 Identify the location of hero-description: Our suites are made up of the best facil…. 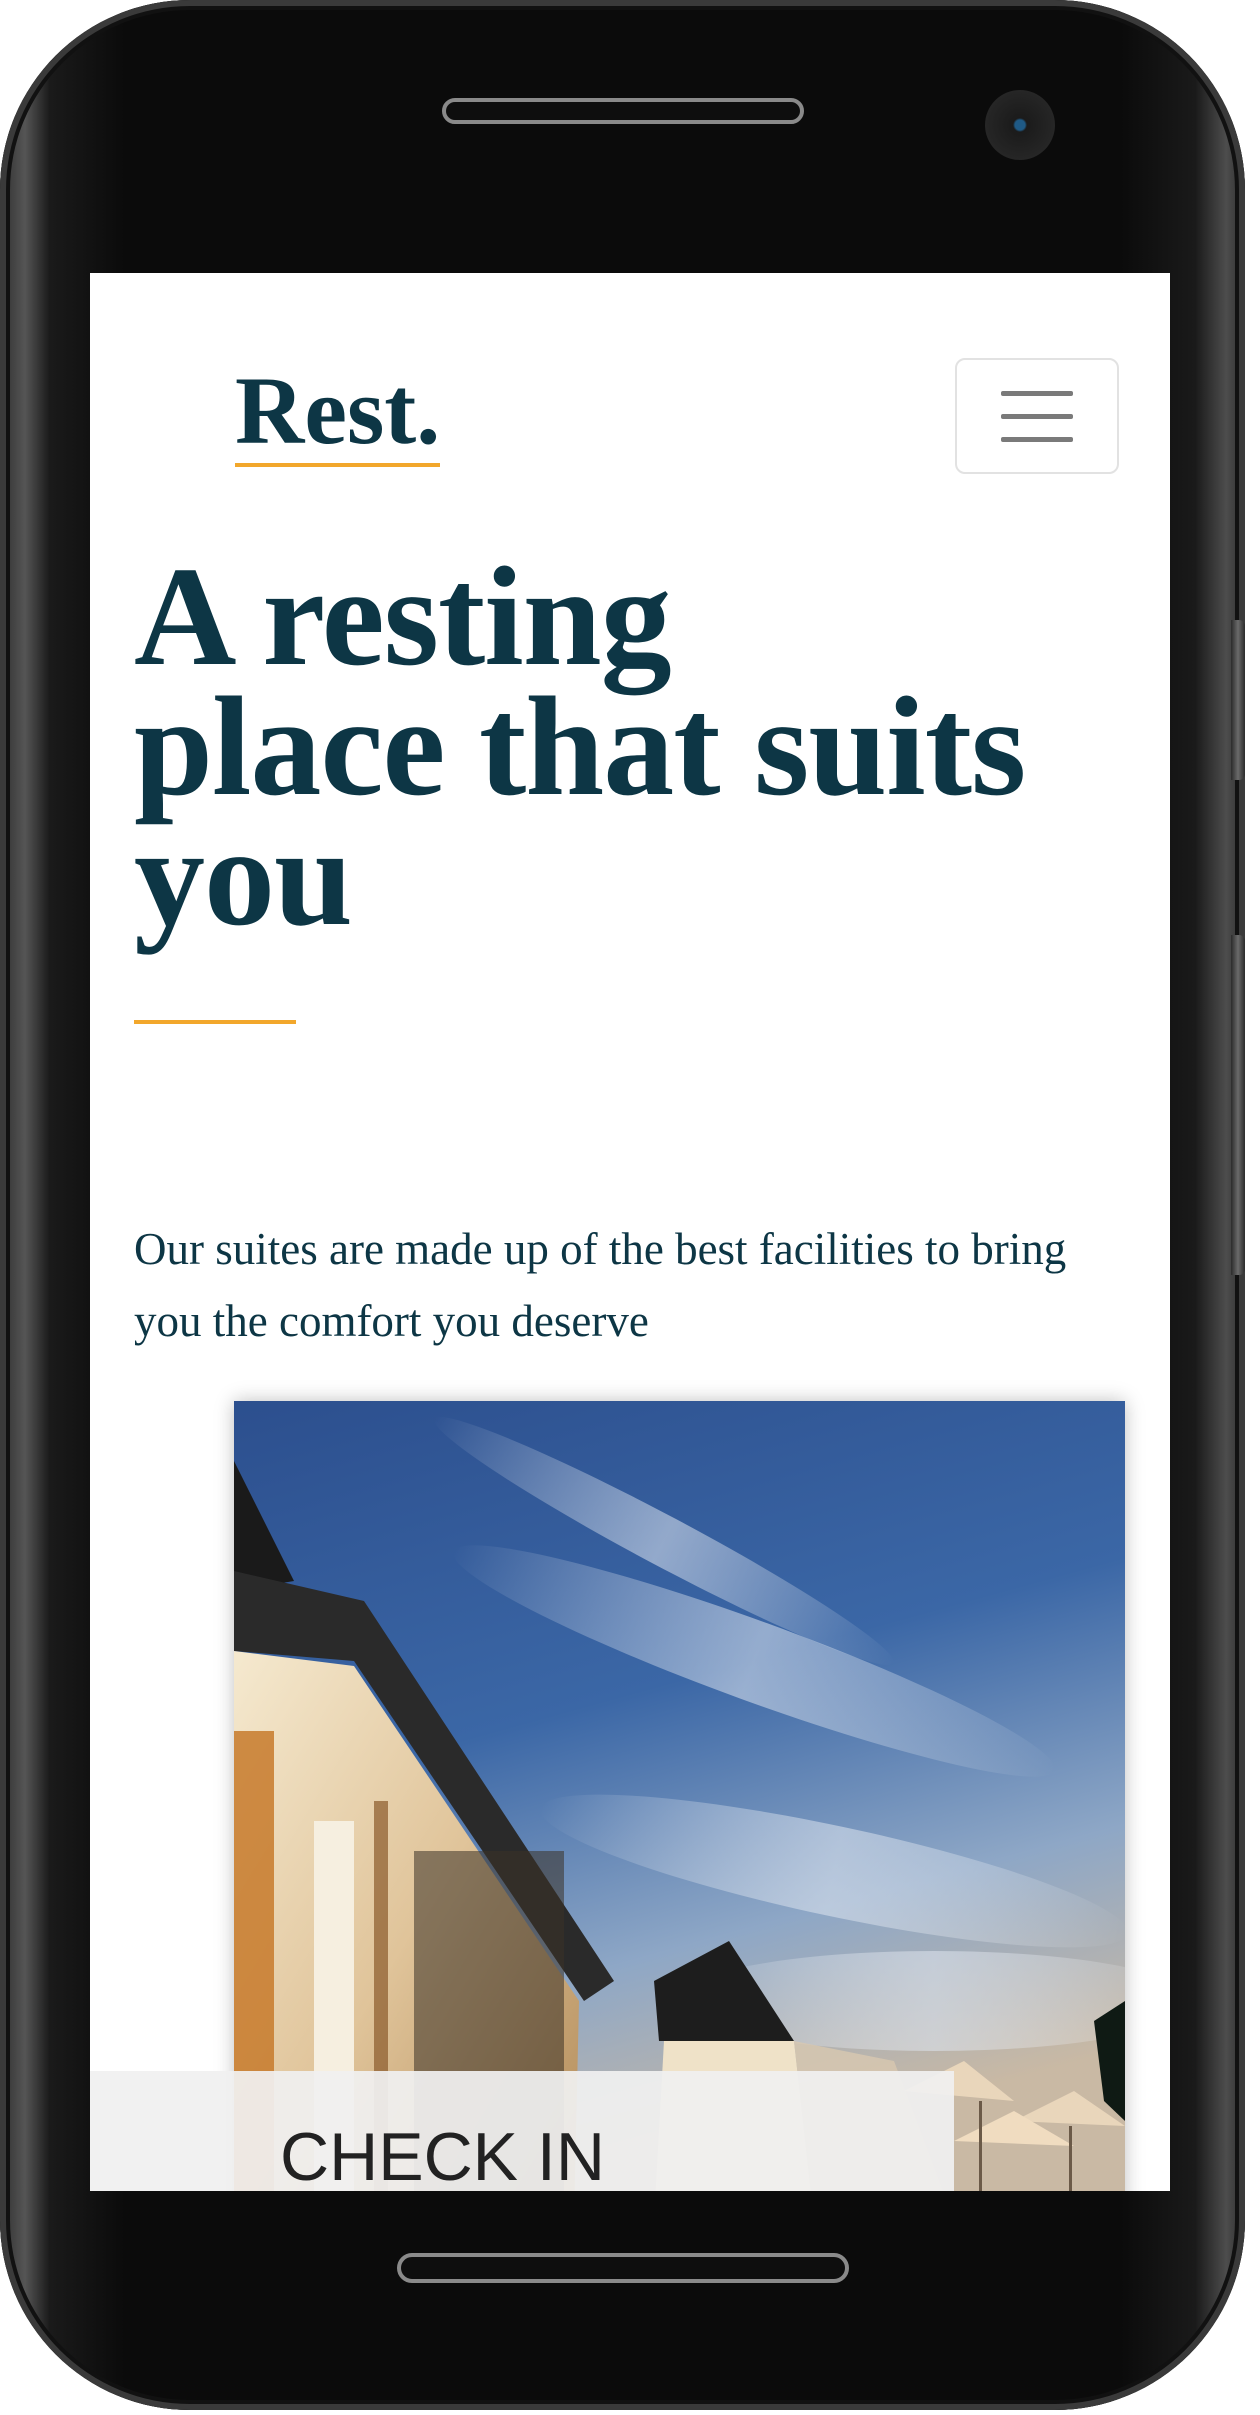
(600, 1285).